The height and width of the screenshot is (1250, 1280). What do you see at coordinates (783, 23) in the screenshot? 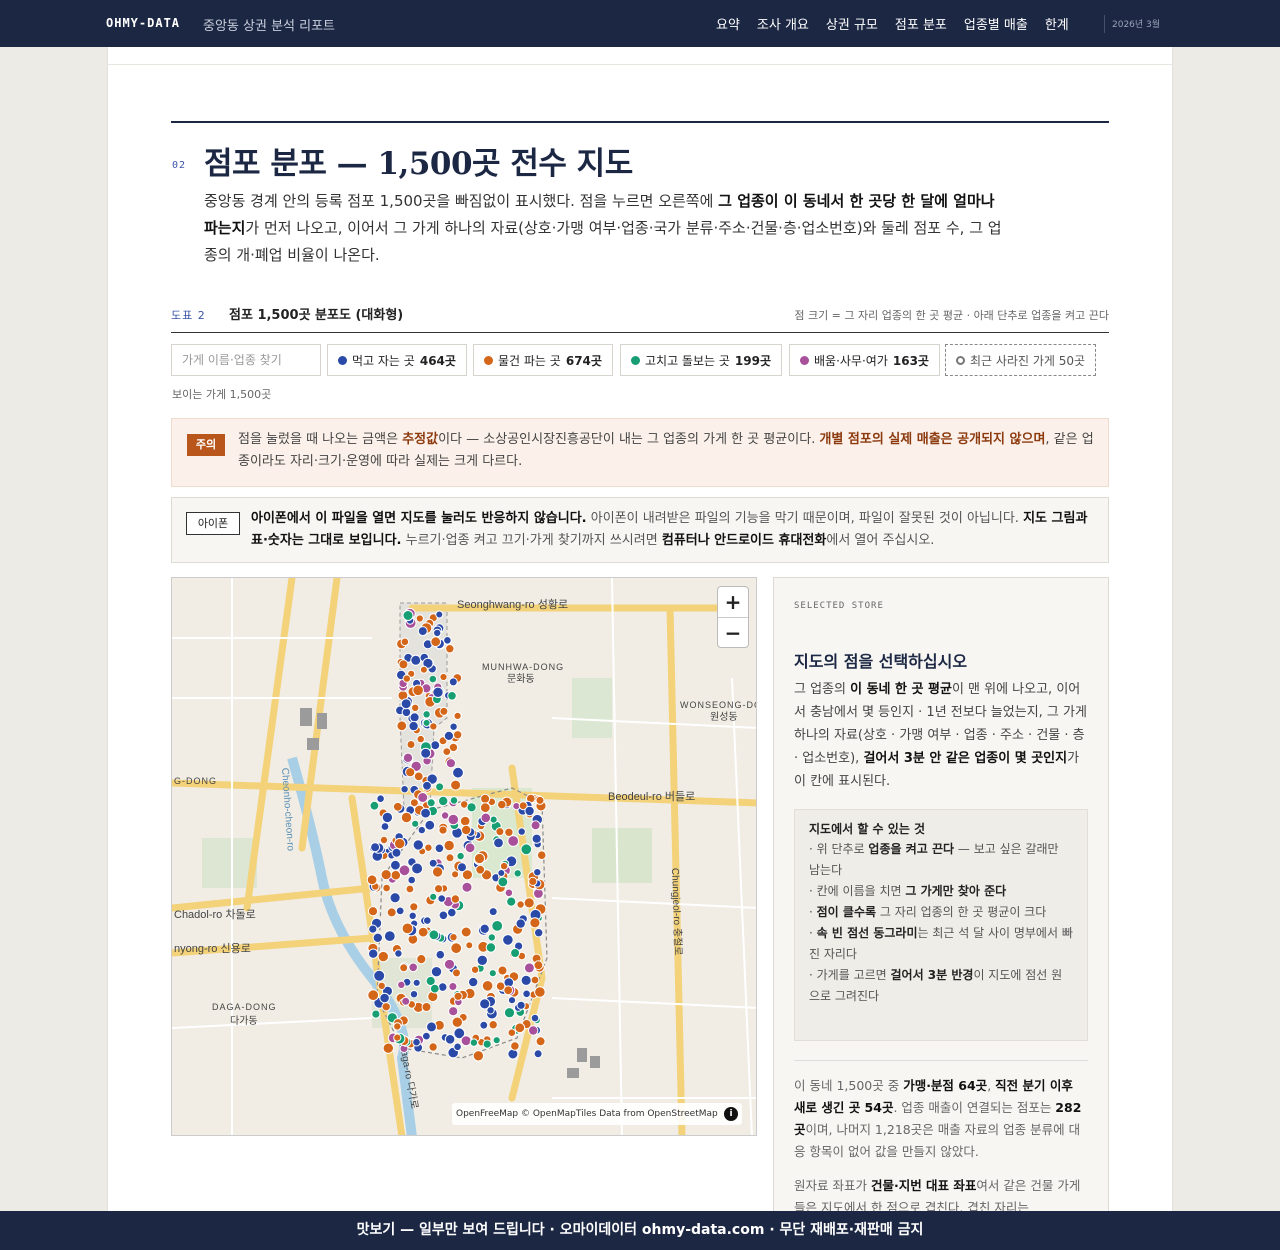
I see `nav-item-overview: 조사 개요` at bounding box center [783, 23].